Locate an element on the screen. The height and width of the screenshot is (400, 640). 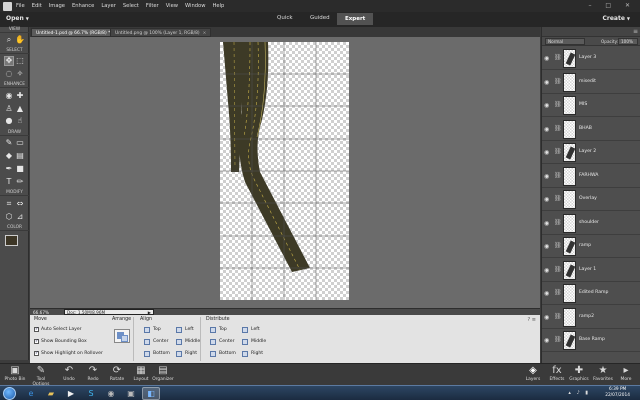
menu-layer: Layer is located at coordinates (108, 6).